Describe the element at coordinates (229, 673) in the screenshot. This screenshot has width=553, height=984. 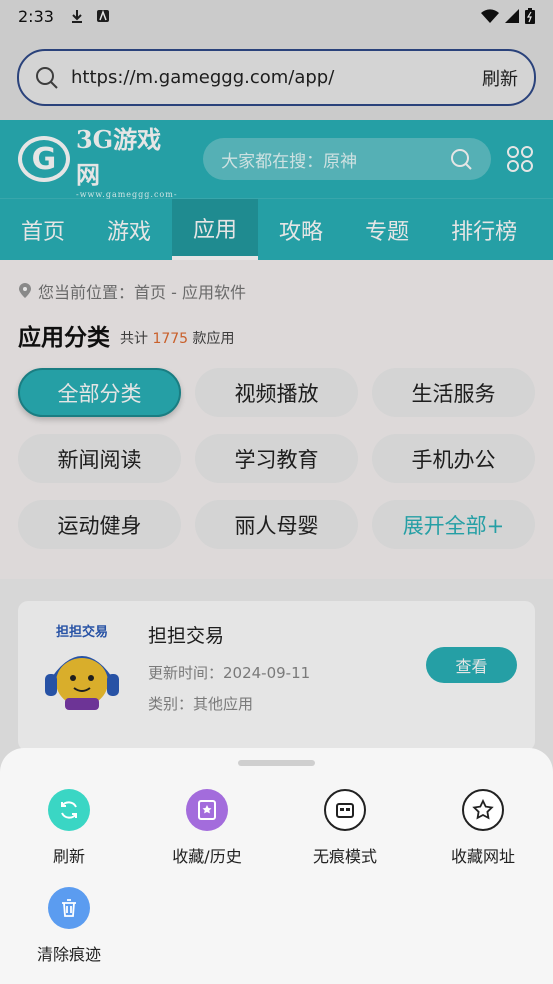
I see `app-updated: 更新时间：2024-09-11` at that location.